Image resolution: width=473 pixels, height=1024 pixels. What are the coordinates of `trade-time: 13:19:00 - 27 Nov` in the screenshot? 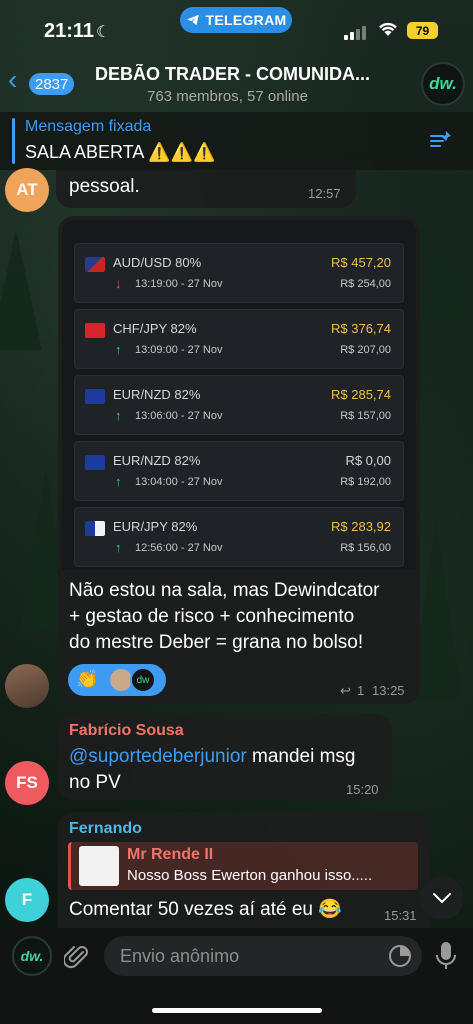 It's located at (179, 284).